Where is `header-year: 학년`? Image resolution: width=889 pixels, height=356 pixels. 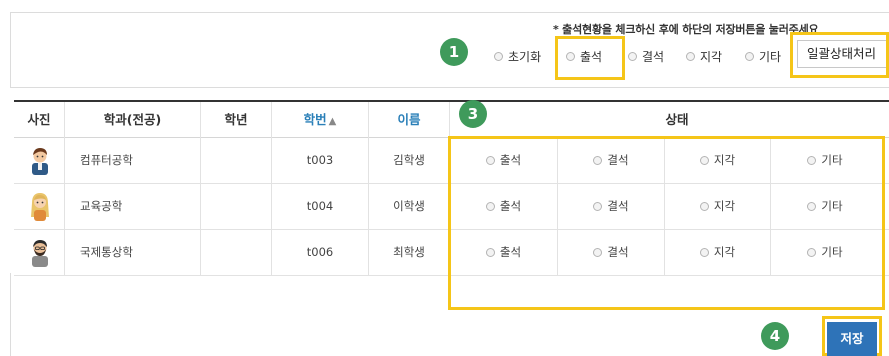
header-year: 학년 is located at coordinates (236, 119).